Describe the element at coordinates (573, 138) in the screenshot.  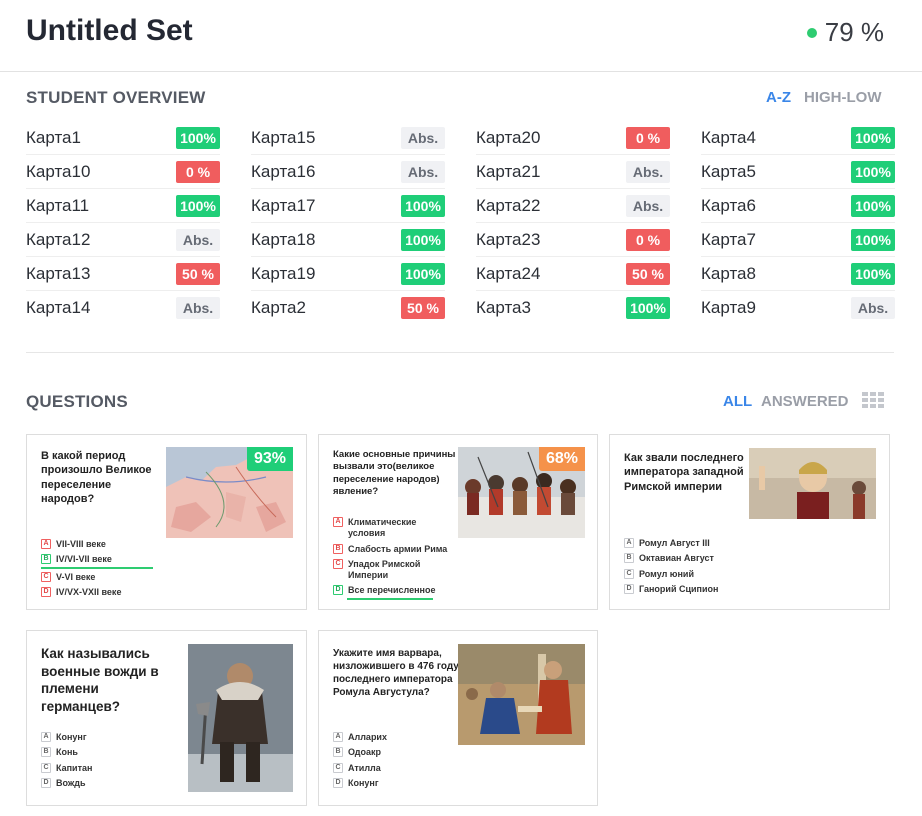
I see `student-row: Карта20 0 %` at that location.